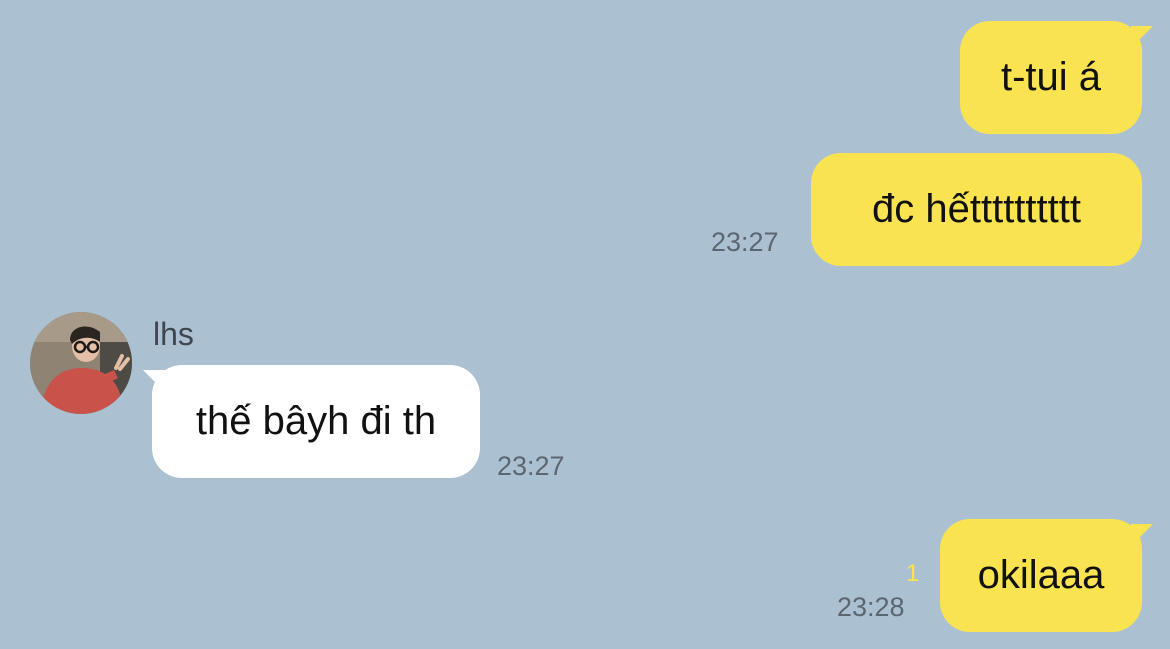 This screenshot has height=649, width=1170. I want to click on message-bubble: okilaaa, so click(1041, 575).